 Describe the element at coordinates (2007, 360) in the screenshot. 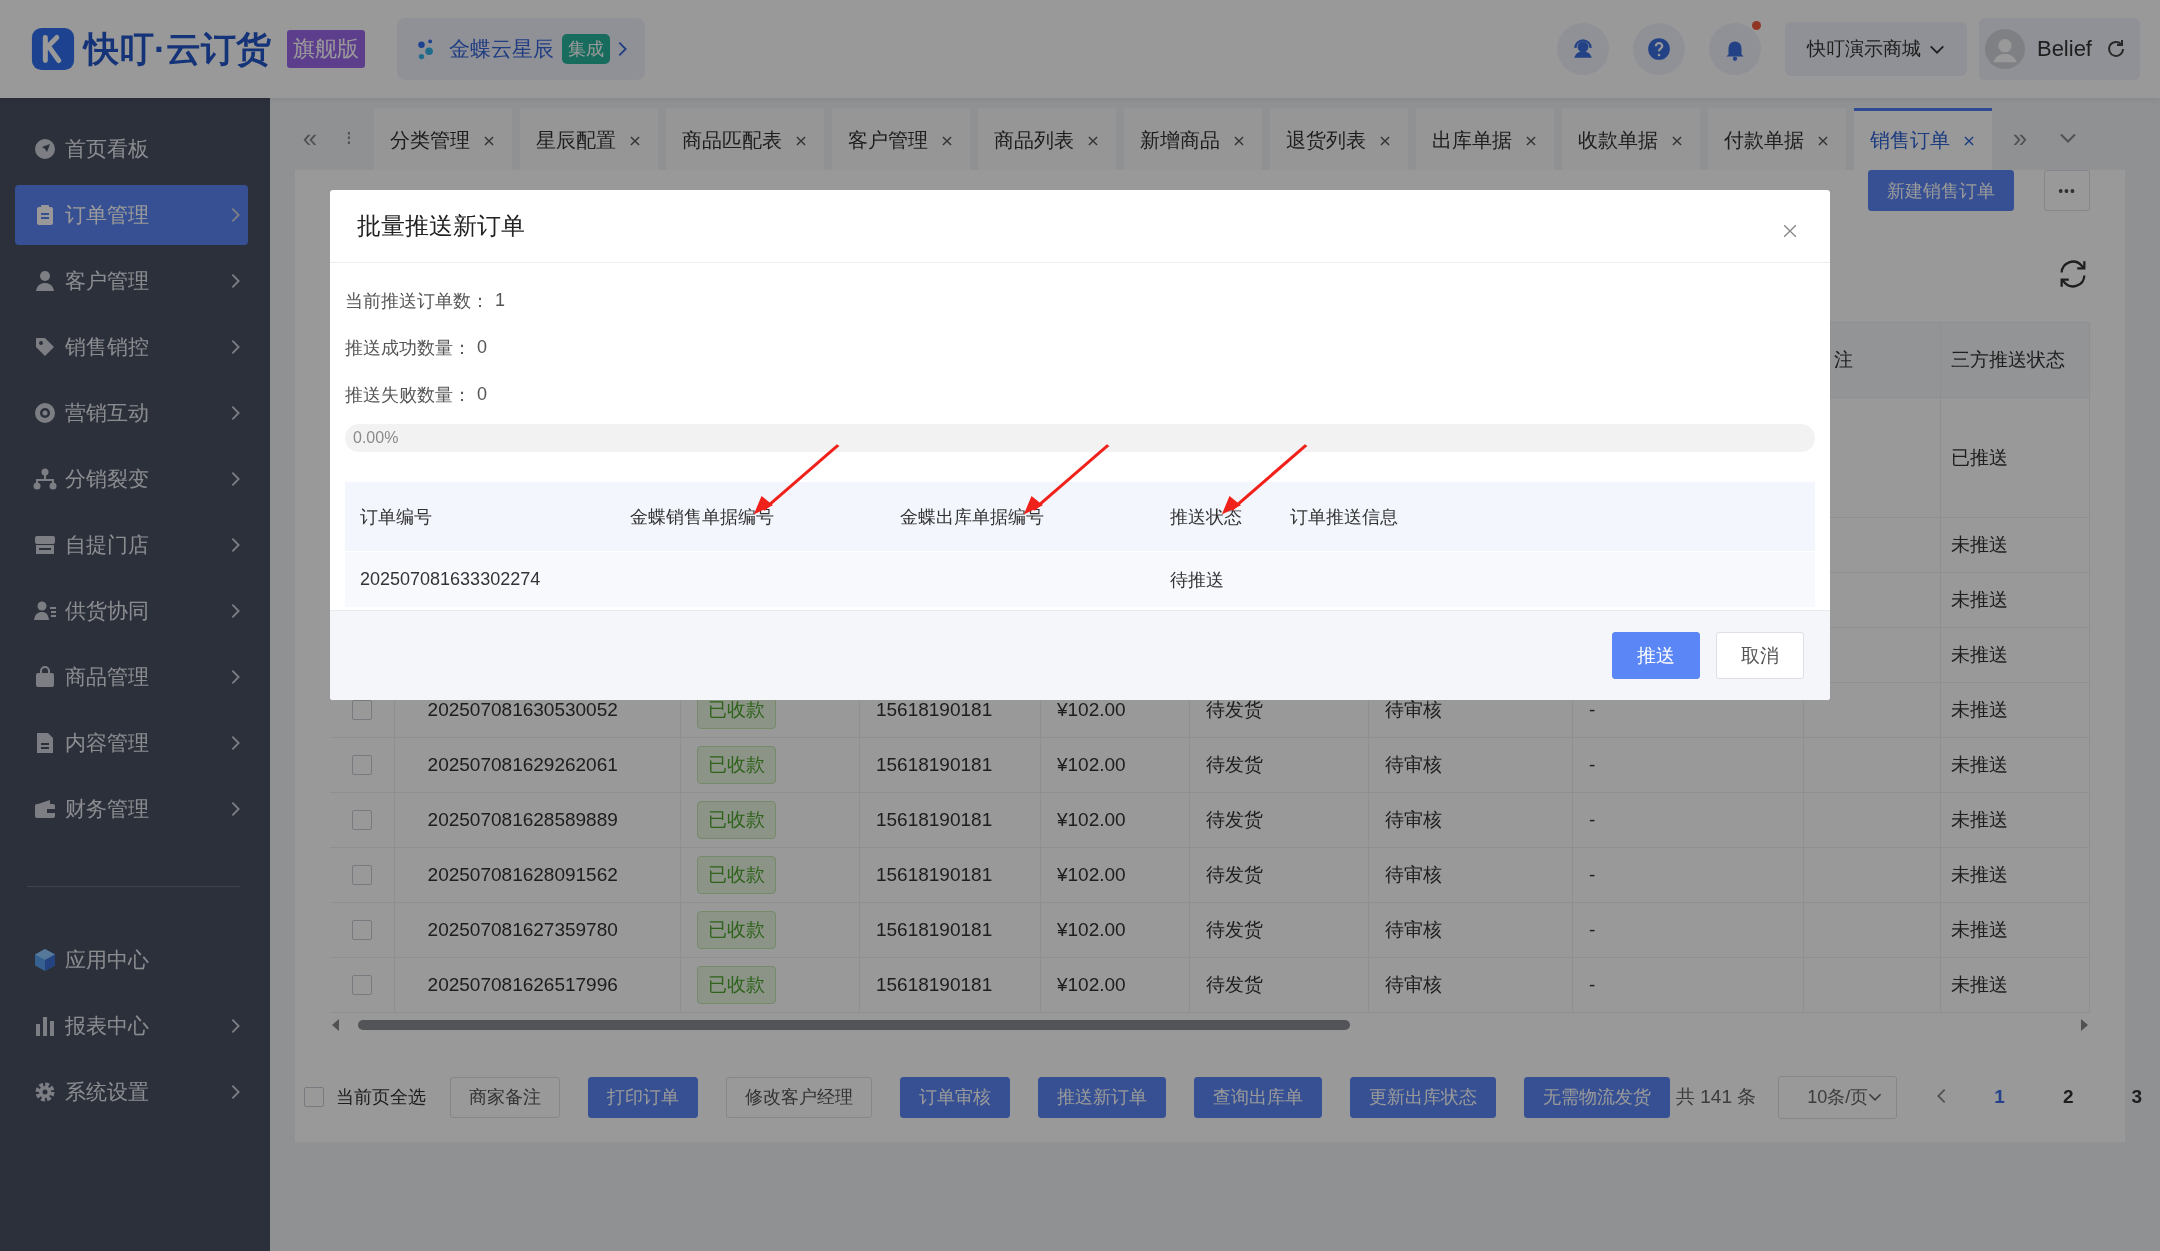

I see `column-header: 三方推送状态` at that location.